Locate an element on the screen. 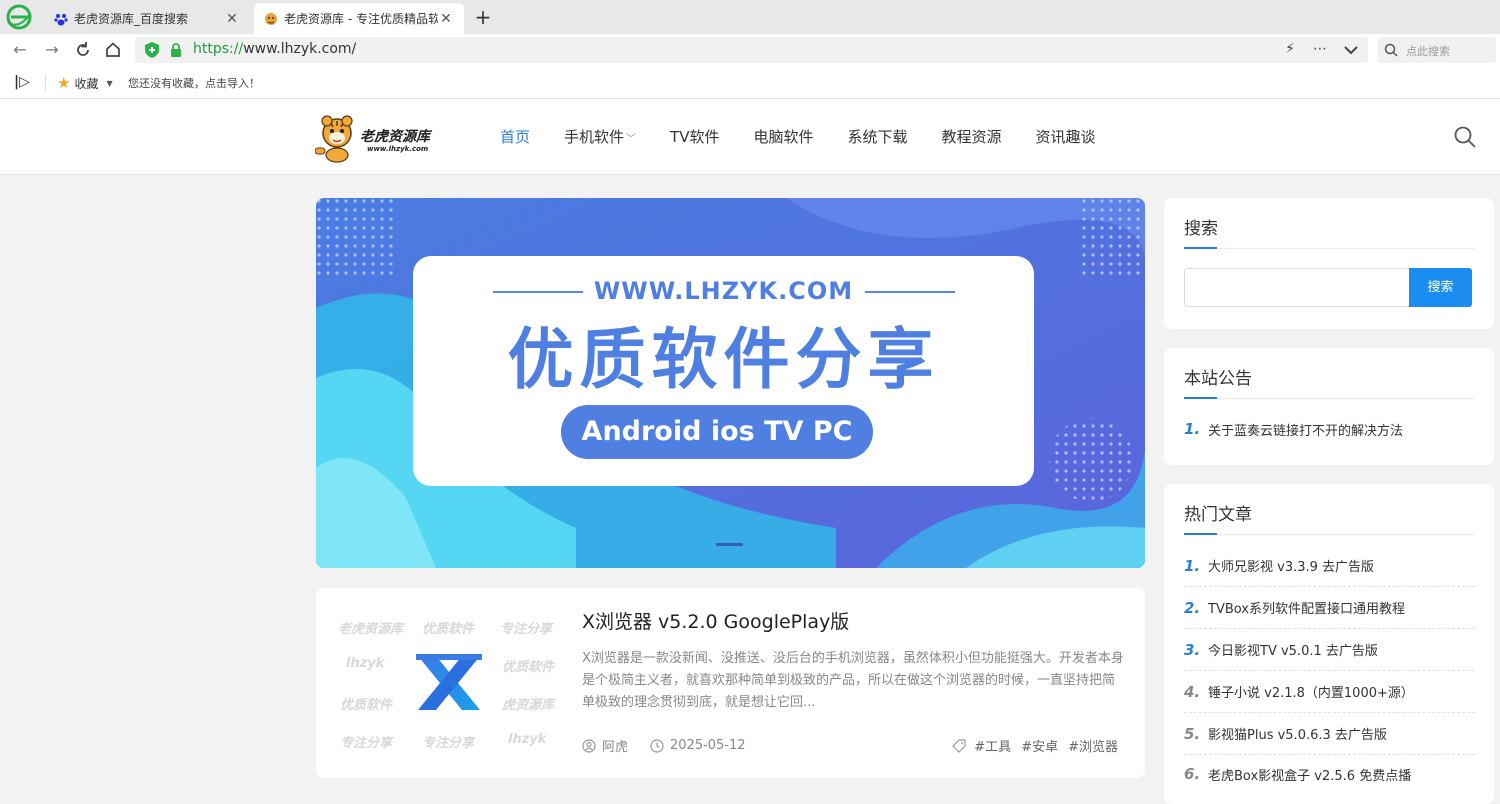 Image resolution: width=1500 pixels, height=804 pixels. hot-article-item: 1. 大师兄影视 v3.3.9 去广告版 is located at coordinates (1329, 566).